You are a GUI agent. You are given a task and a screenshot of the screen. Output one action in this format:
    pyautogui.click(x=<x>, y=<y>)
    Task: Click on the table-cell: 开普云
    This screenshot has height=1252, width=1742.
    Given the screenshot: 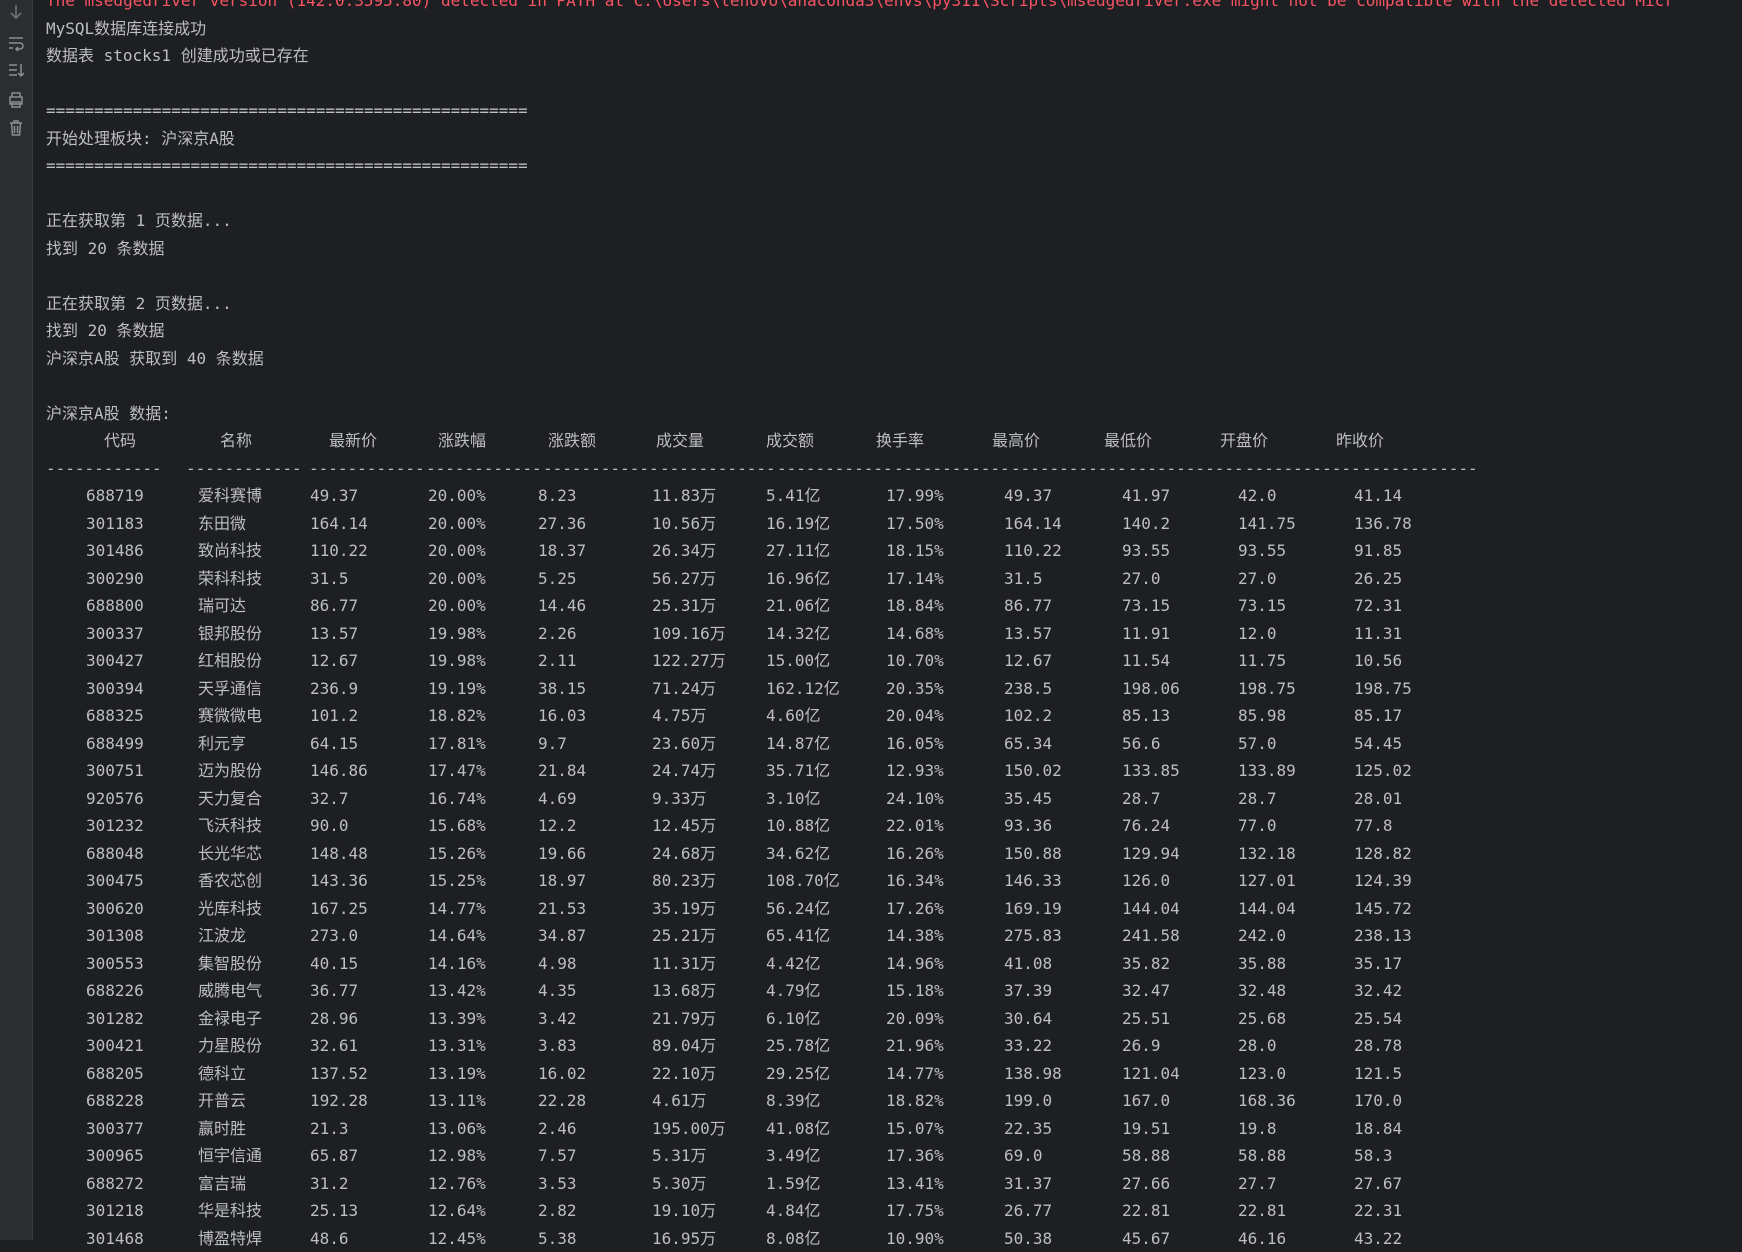 What is the action you would take?
    pyautogui.click(x=222, y=1101)
    